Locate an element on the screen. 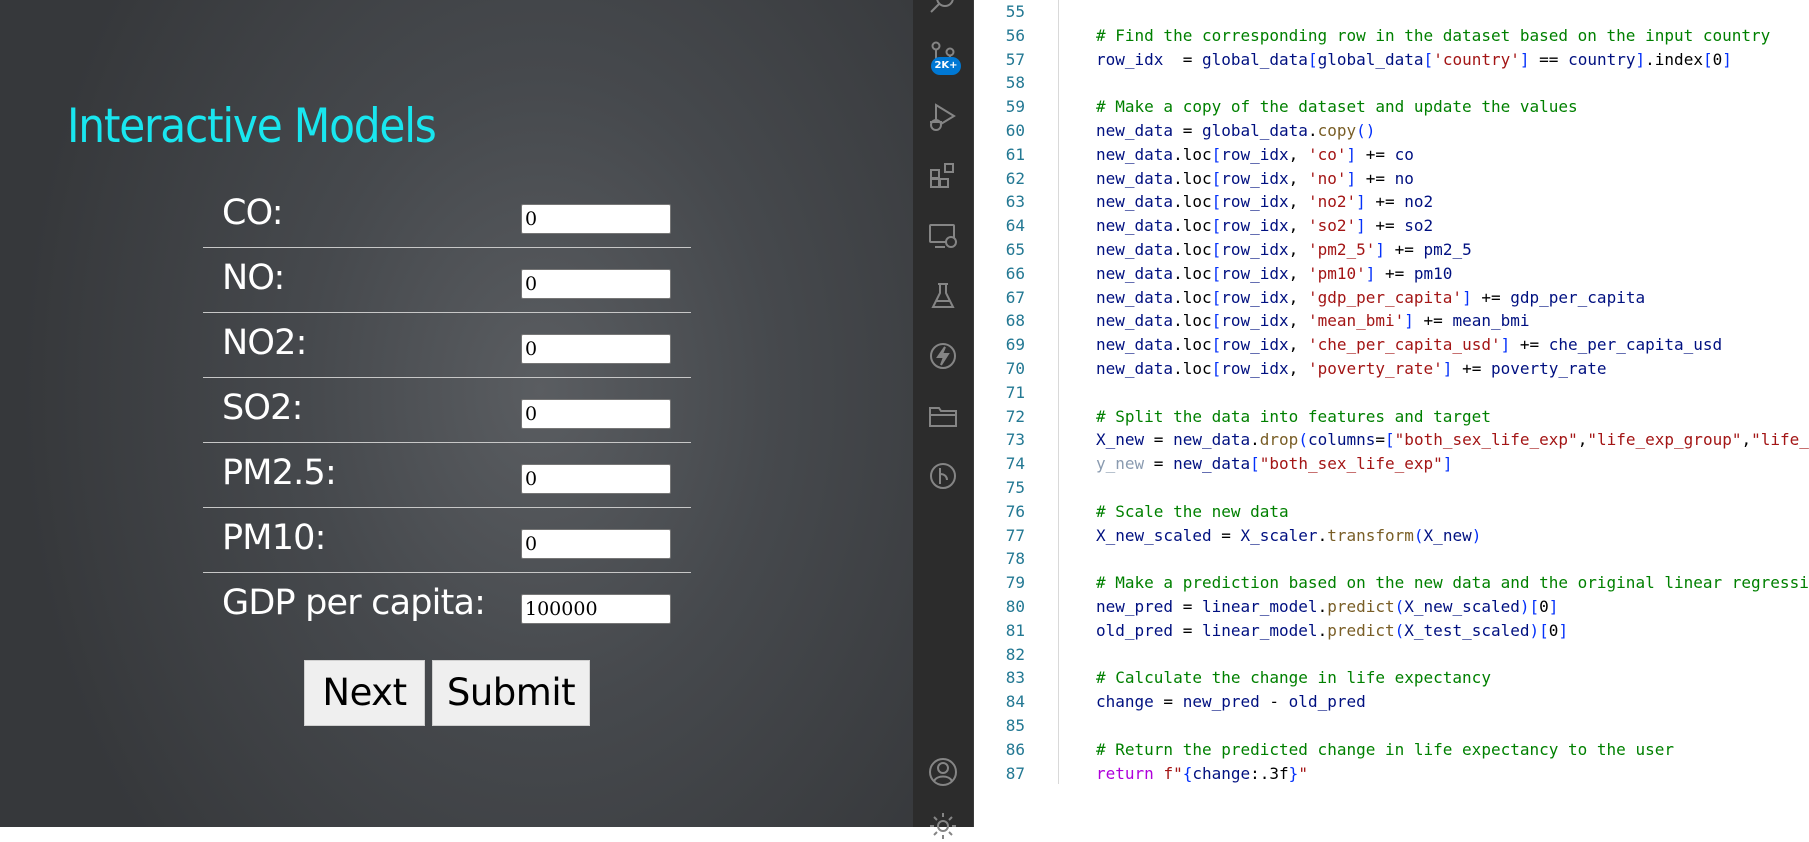 This screenshot has width=1809, height=842. code-token: :.3f is located at coordinates (1269, 773).